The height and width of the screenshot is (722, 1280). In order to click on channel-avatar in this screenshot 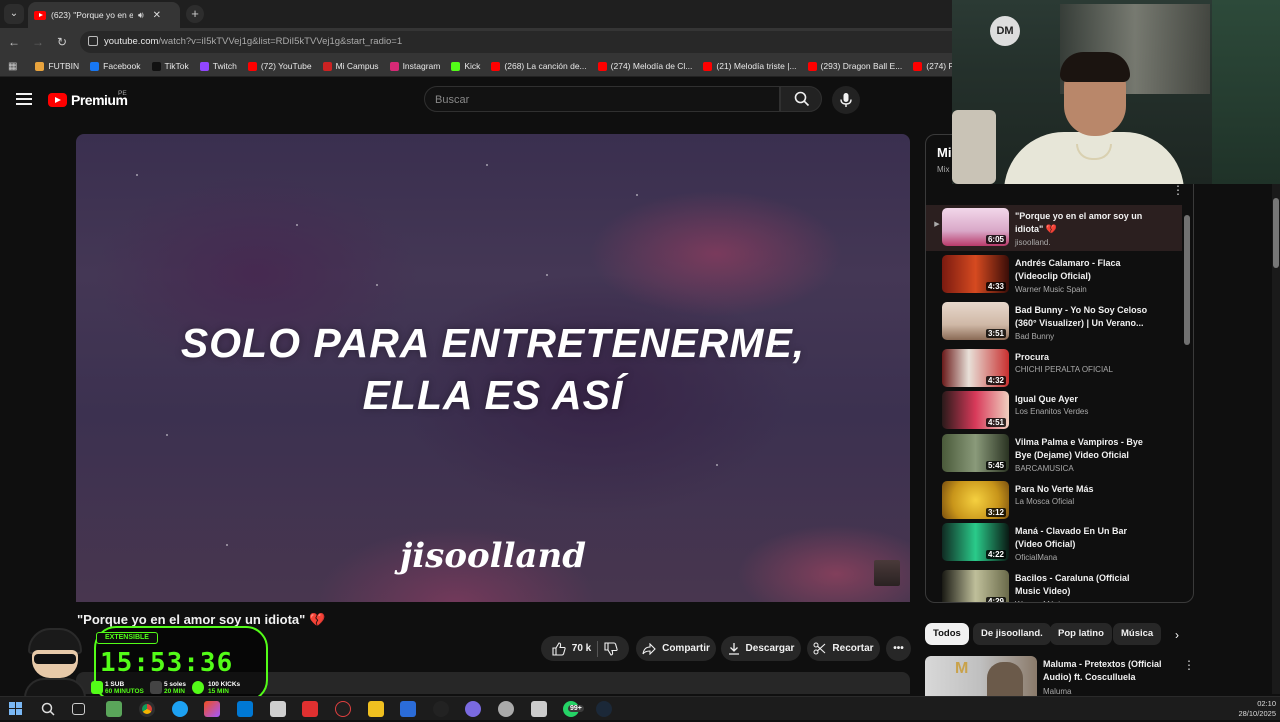, I will do `click(887, 573)`.